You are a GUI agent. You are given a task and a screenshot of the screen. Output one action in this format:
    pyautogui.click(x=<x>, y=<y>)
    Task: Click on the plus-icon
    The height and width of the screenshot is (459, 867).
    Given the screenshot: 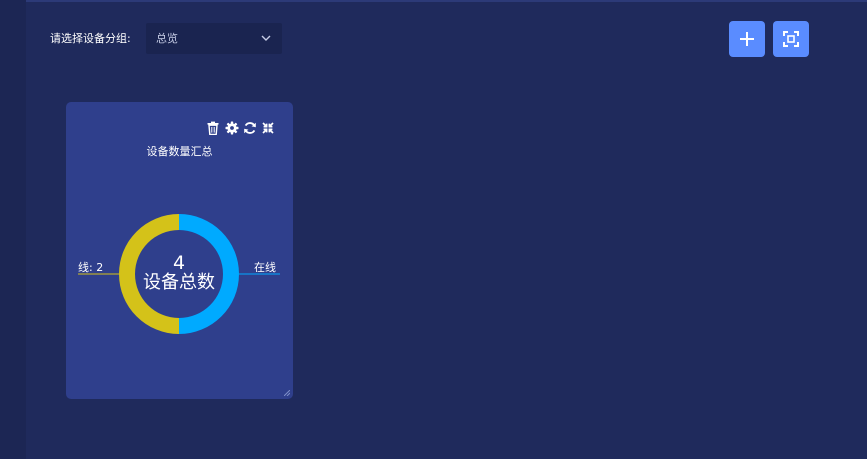 What is the action you would take?
    pyautogui.click(x=747, y=39)
    